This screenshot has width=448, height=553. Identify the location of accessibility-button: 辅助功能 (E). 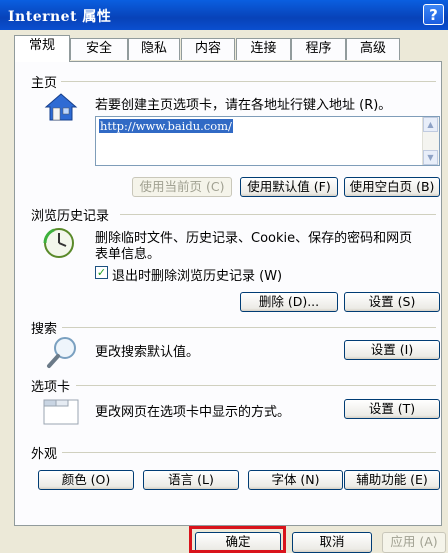
(392, 480).